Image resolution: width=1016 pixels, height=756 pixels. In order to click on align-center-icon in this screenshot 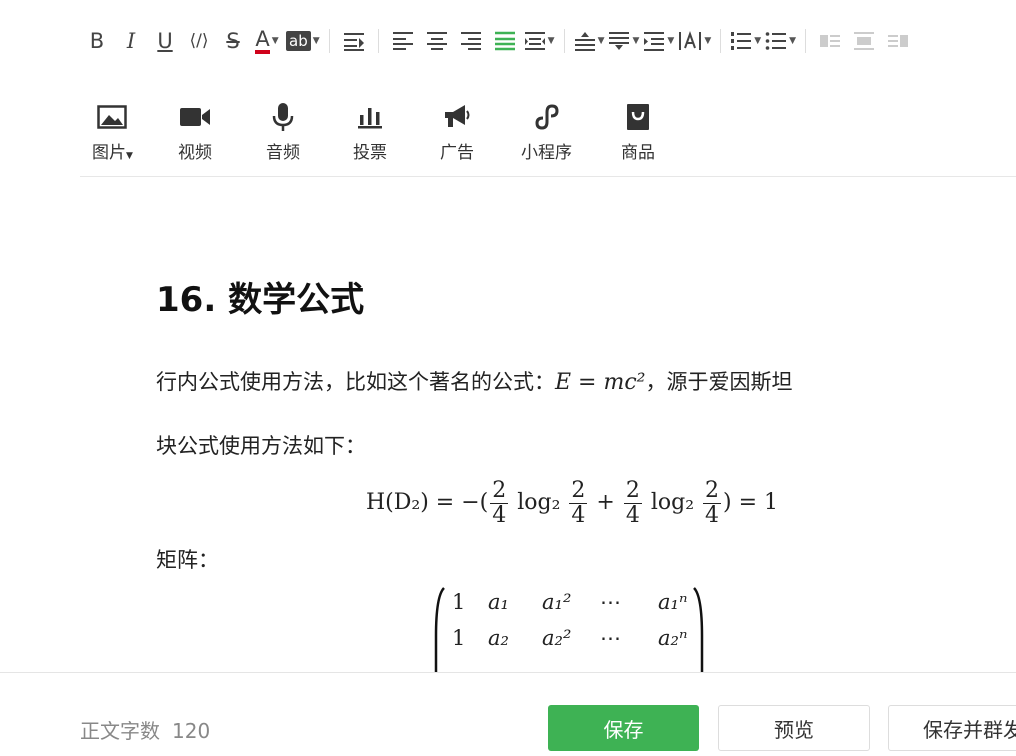, I will do `click(436, 41)`.